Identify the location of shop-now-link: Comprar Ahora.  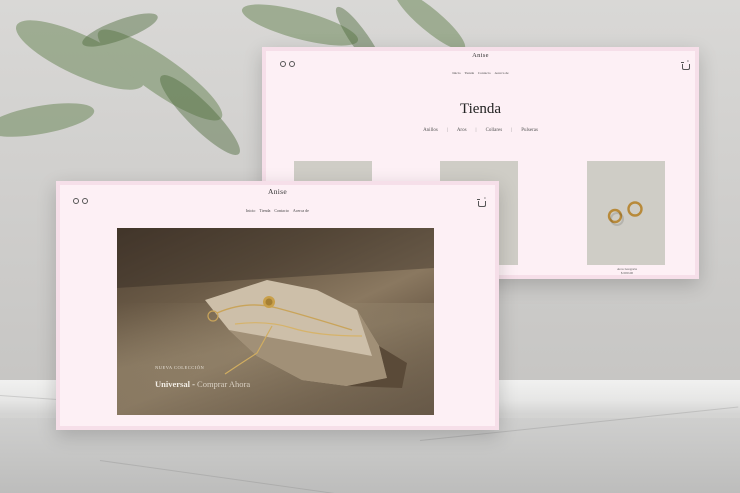
(223, 384).